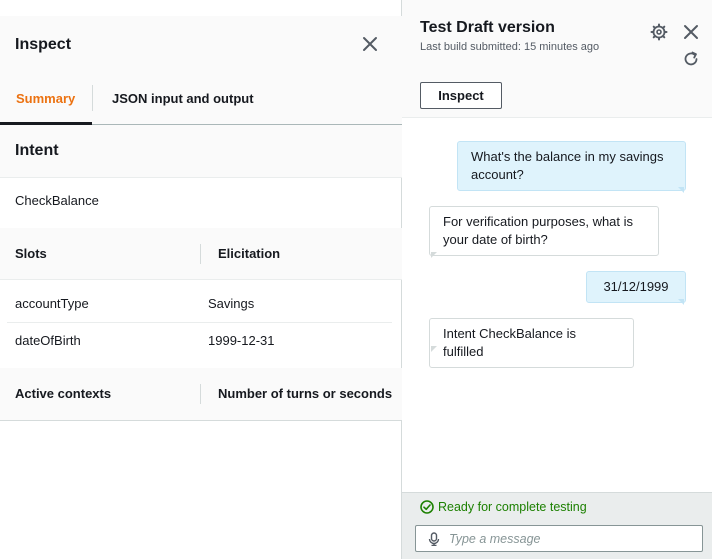 This screenshot has width=712, height=559. I want to click on inspect-tabs: Summary JSON input and output, so click(201, 98).